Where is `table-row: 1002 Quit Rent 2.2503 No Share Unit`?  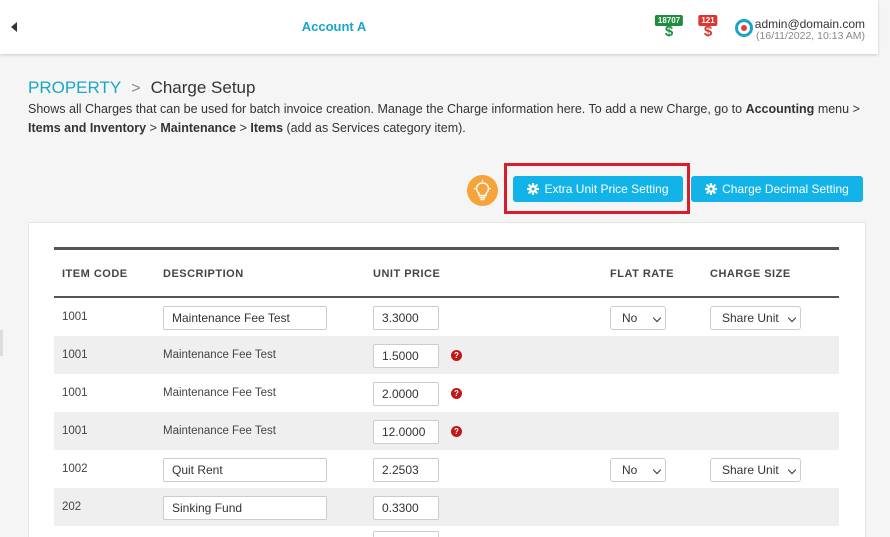 table-row: 1002 Quit Rent 2.2503 No Share Unit is located at coordinates (446, 469).